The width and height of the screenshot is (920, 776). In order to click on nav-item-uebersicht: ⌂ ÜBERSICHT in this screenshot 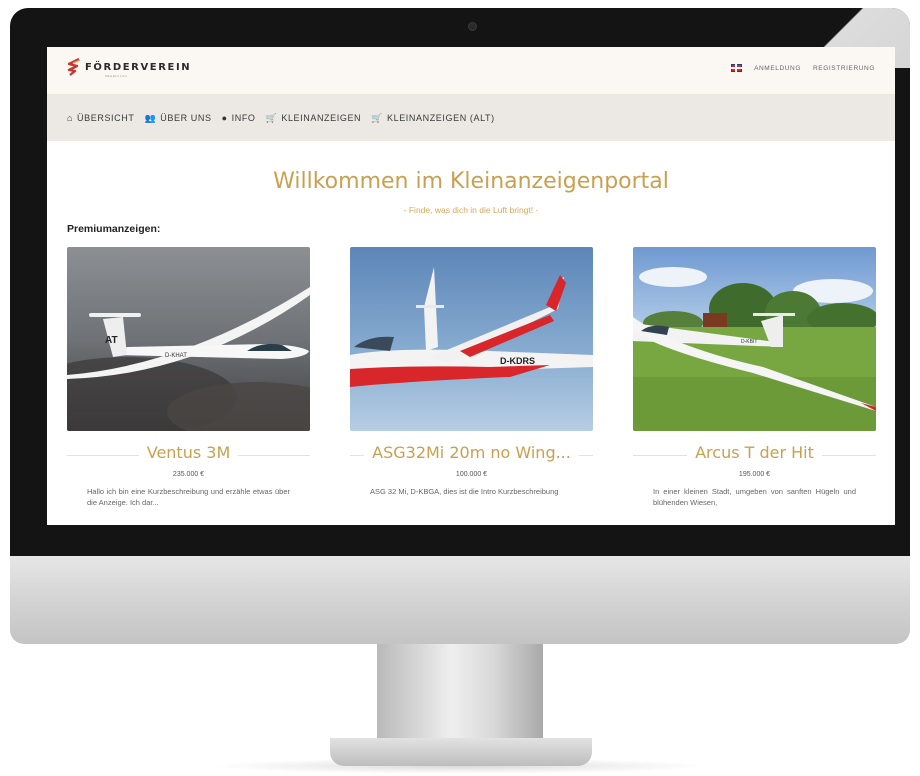, I will do `click(100, 118)`.